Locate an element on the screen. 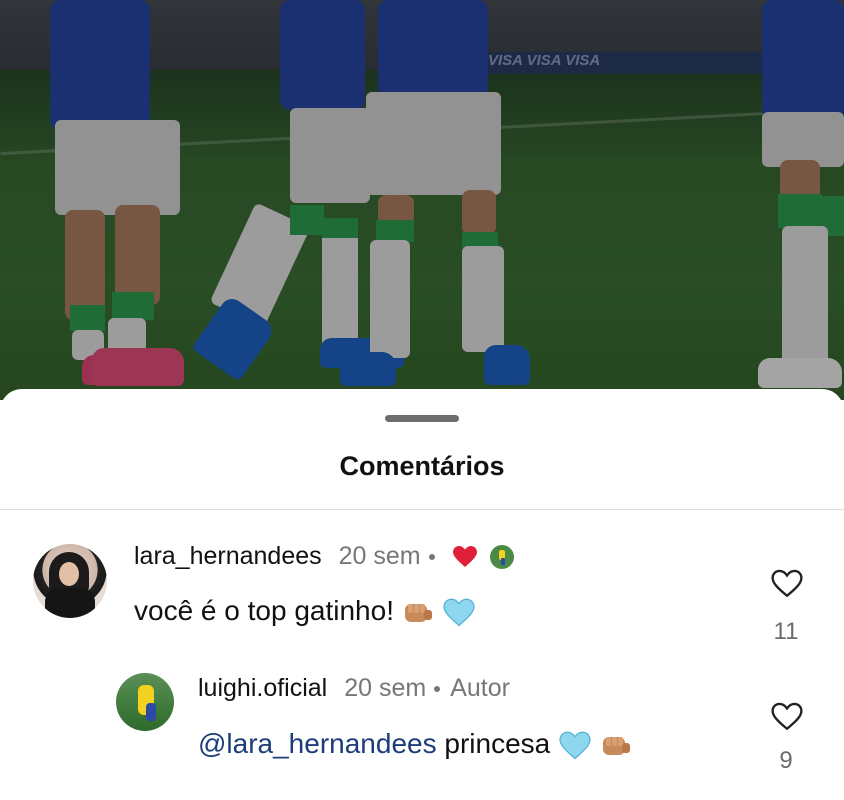 The height and width of the screenshot is (800, 844). reply-text: princesa is located at coordinates (497, 743).